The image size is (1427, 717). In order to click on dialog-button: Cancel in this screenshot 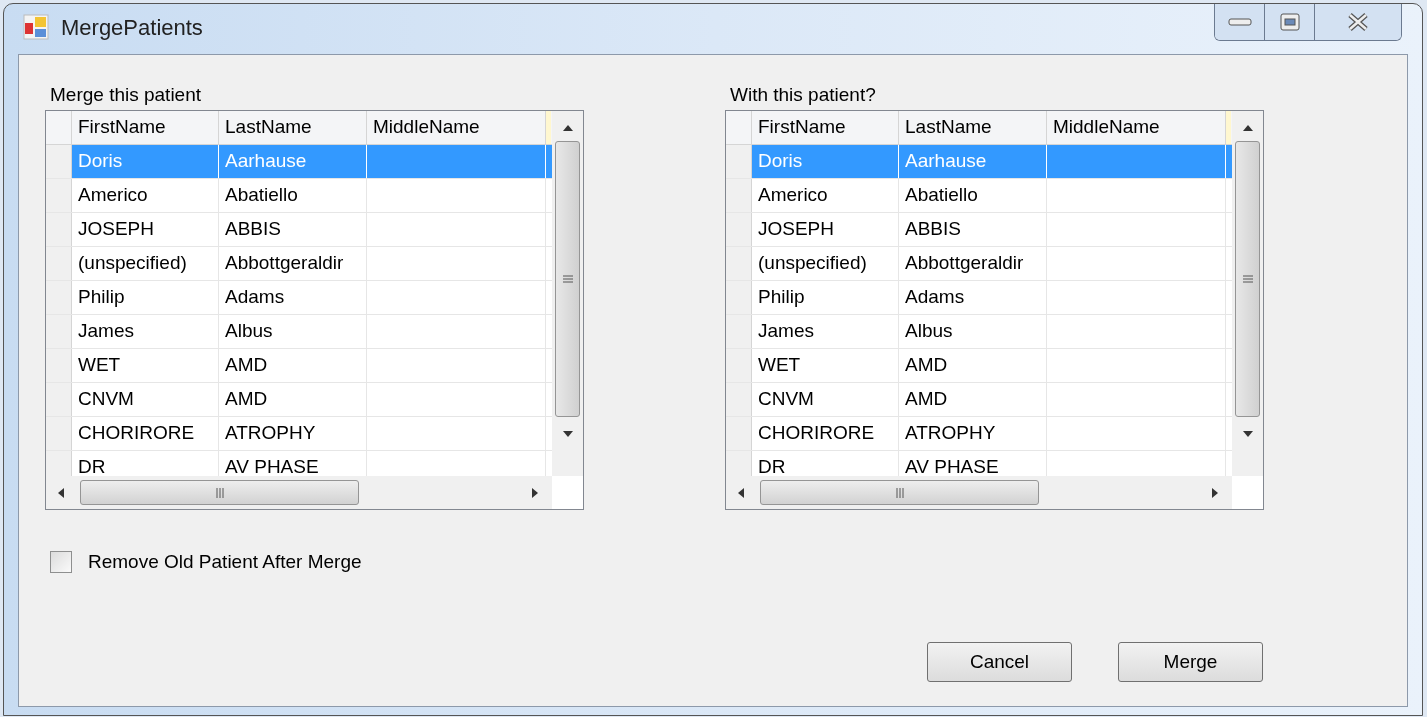, I will do `click(999, 662)`.